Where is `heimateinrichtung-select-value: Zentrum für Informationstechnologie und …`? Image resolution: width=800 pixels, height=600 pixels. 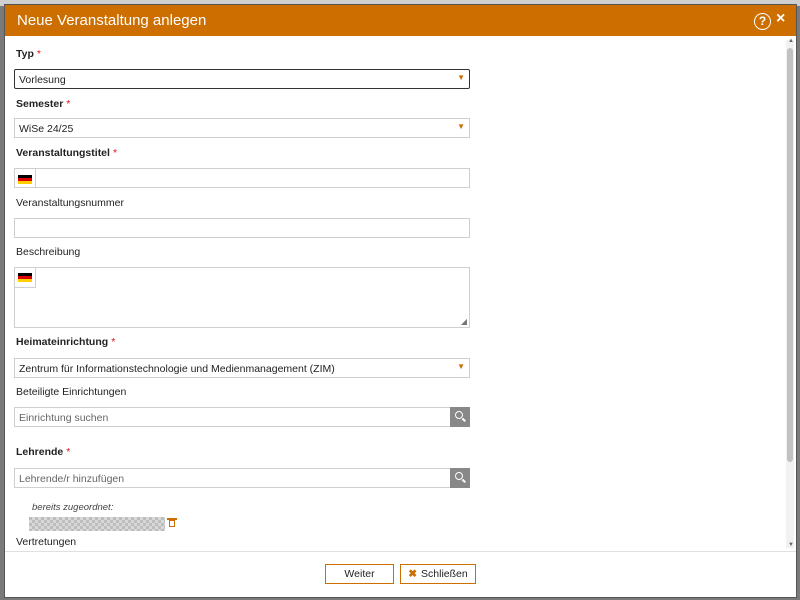 heimateinrichtung-select-value: Zentrum für Informationstechnologie und … is located at coordinates (177, 369).